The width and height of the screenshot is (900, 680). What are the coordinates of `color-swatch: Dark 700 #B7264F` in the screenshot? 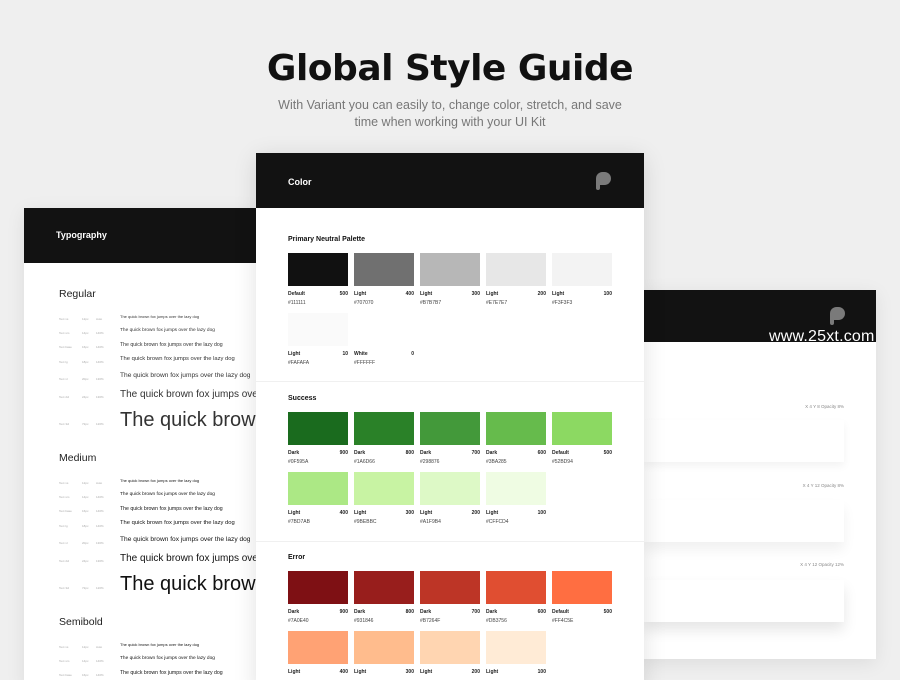 It's located at (450, 597).